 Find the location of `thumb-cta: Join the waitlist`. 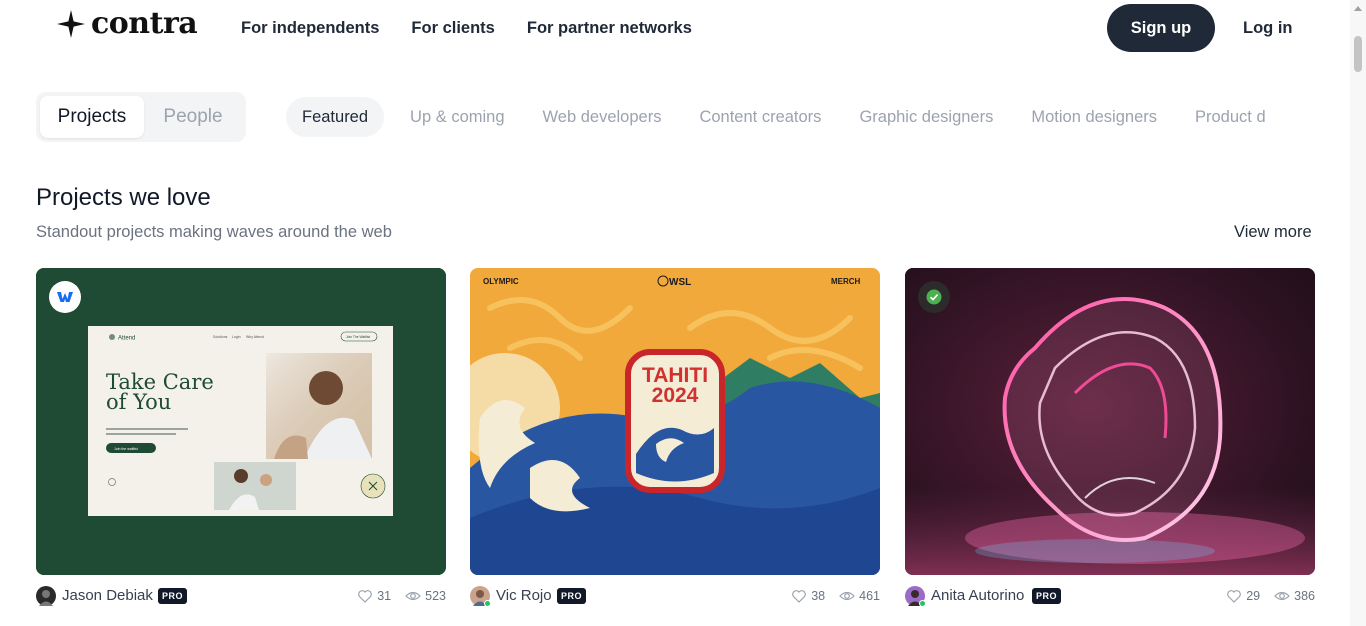

thumb-cta: Join the waitlist is located at coordinates (126, 449).